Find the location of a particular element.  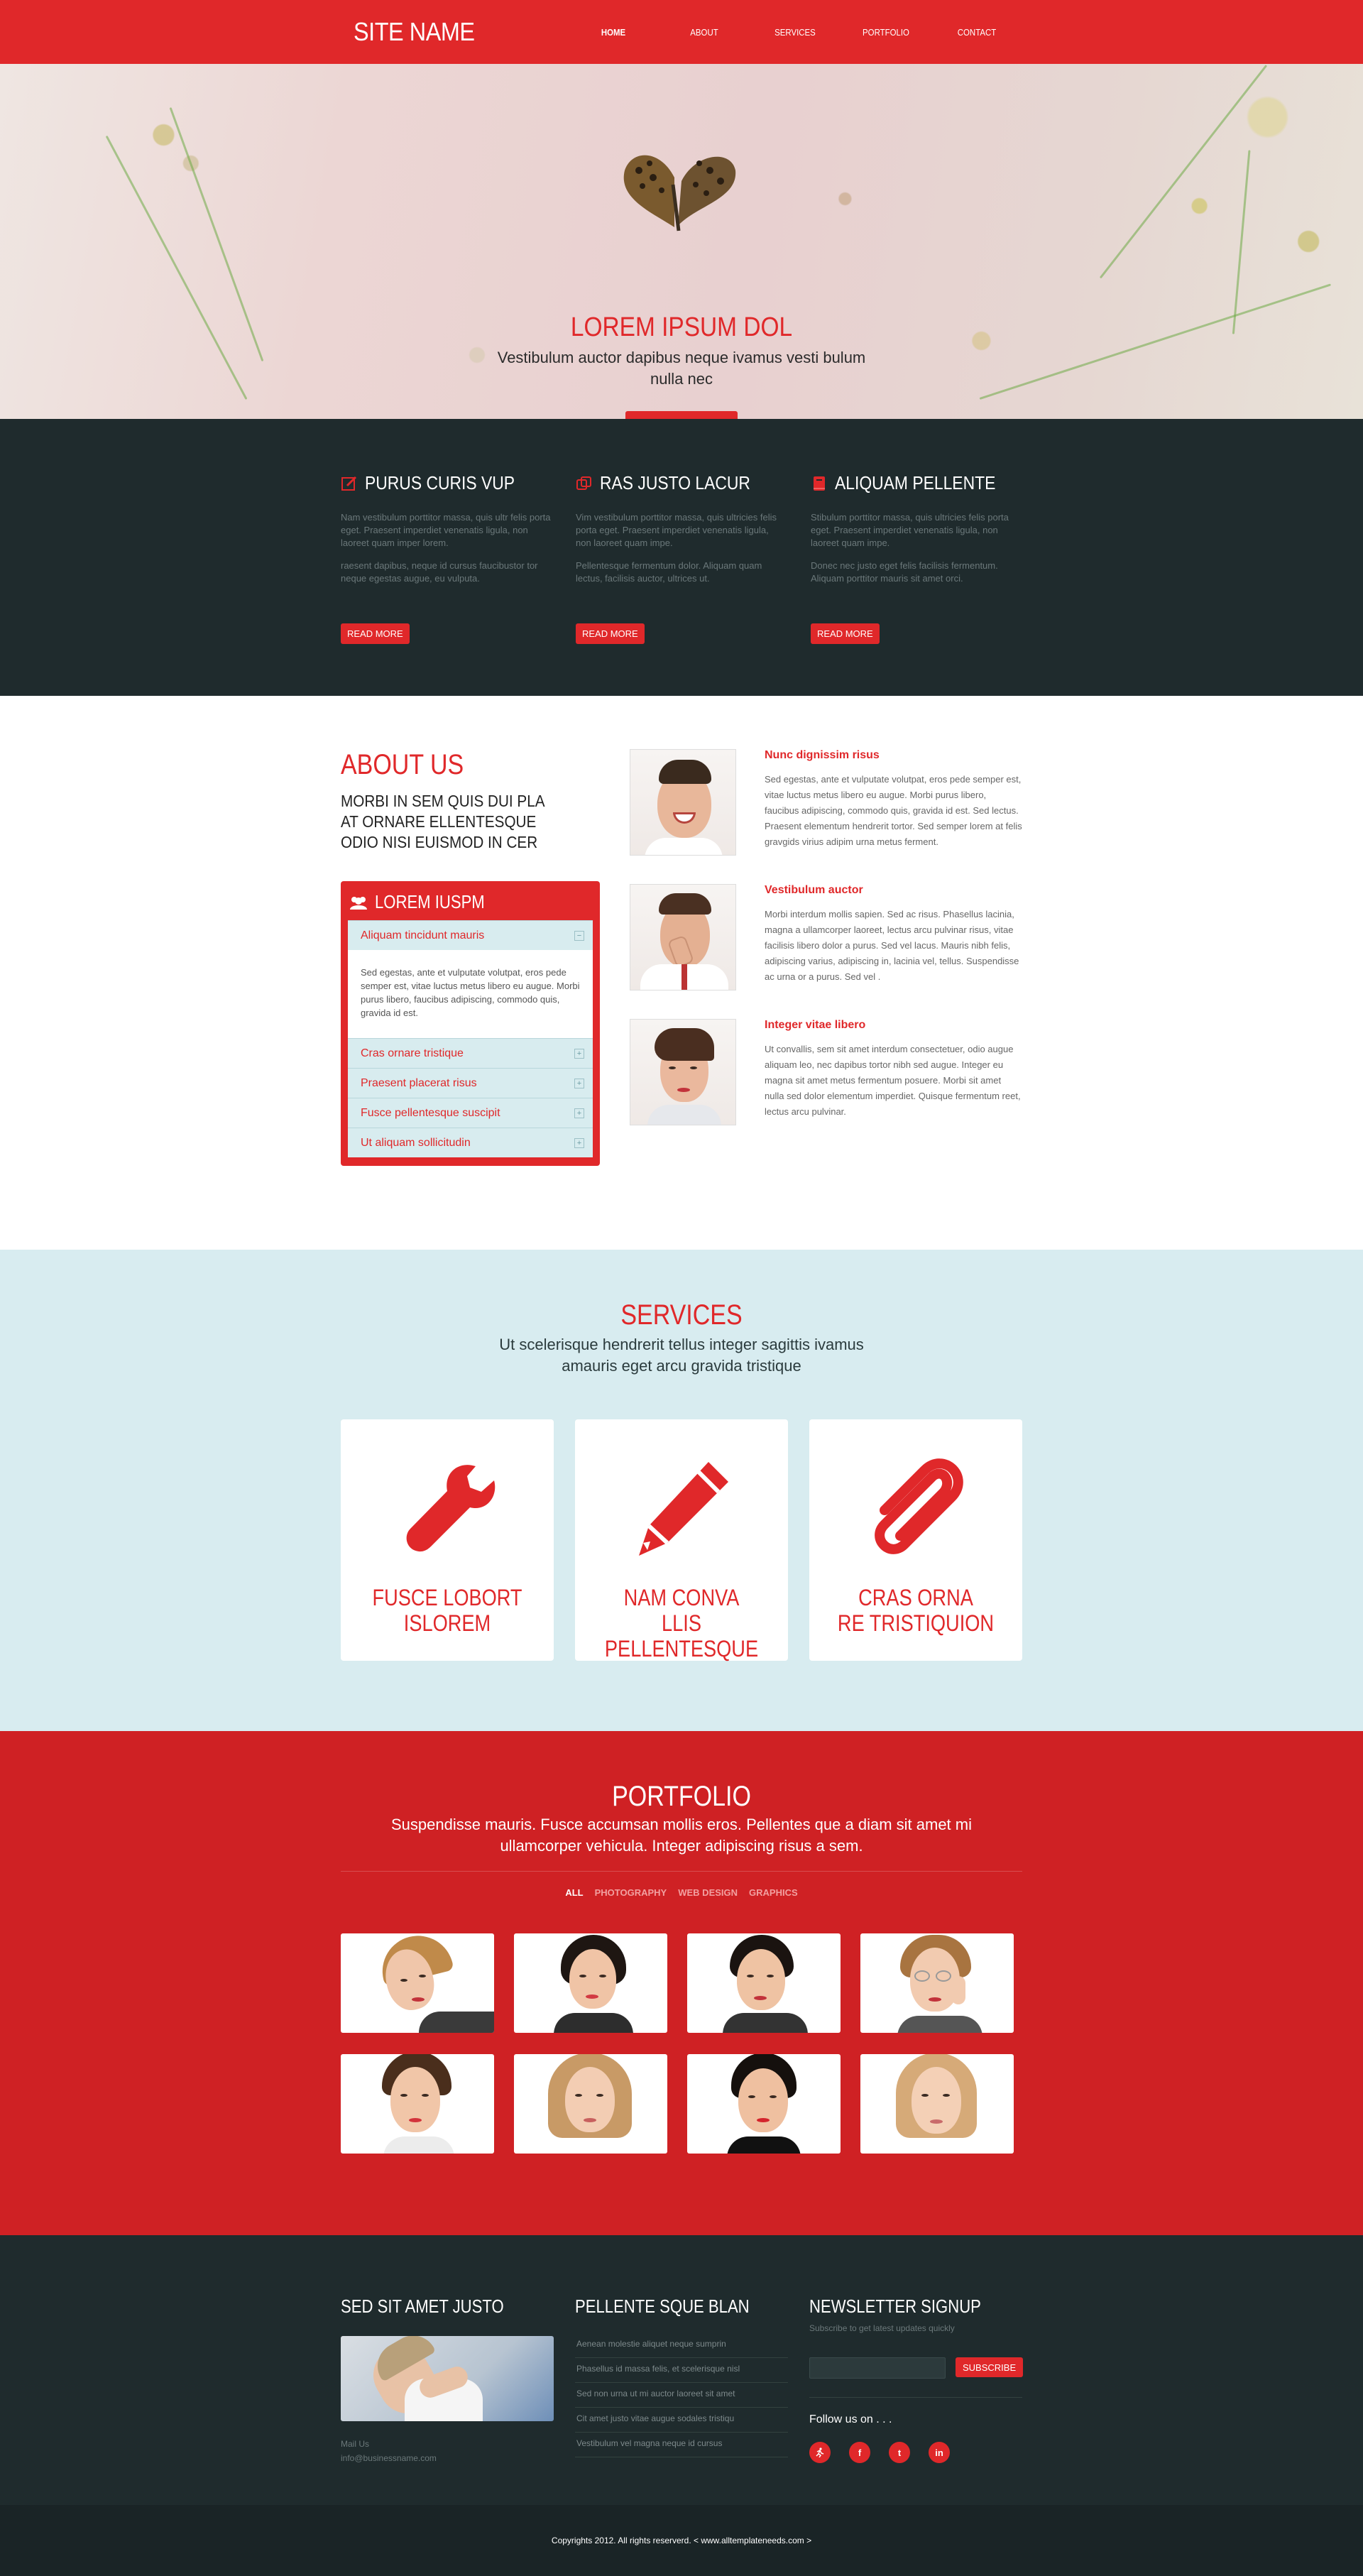

social-links: f t in is located at coordinates (915, 2452).